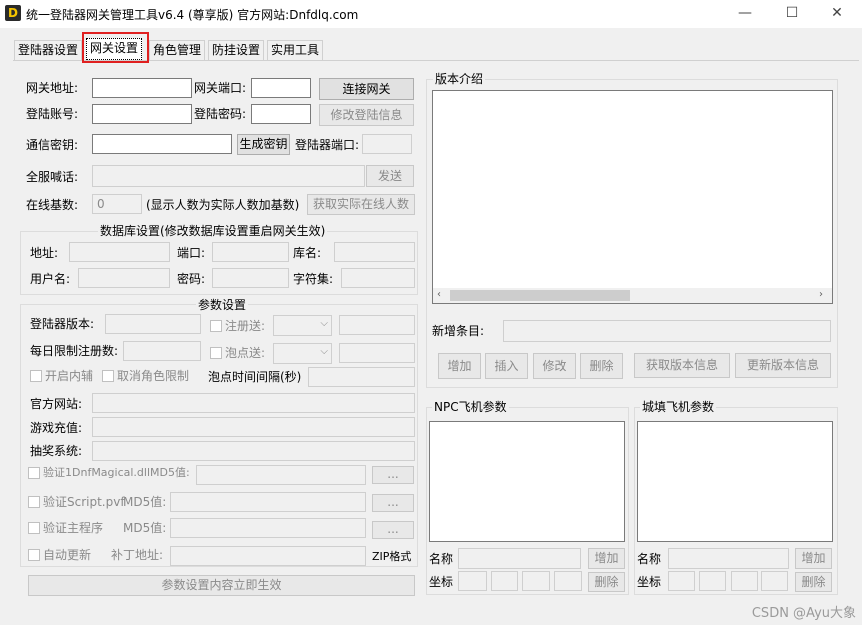 This screenshot has width=862, height=625. Describe the element at coordinates (366, 89) in the screenshot. I see `connect-gateway-button: 连接网关` at that location.